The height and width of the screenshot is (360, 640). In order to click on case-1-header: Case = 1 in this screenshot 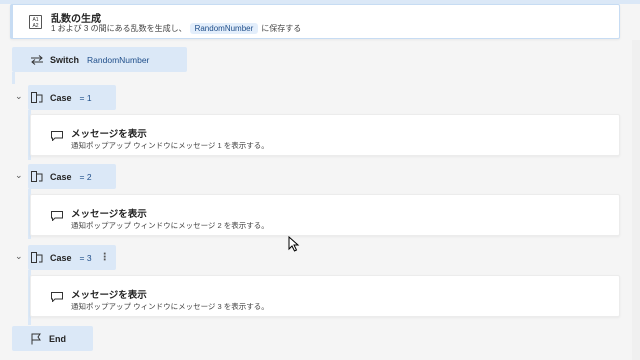, I will do `click(72, 97)`.